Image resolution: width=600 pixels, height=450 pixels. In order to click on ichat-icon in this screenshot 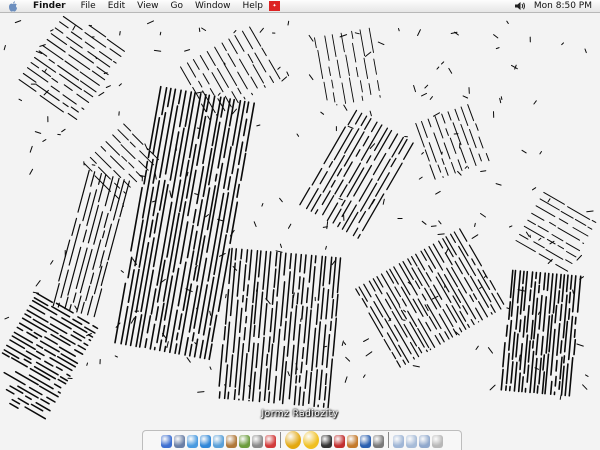, I will do `click(192, 441)`.